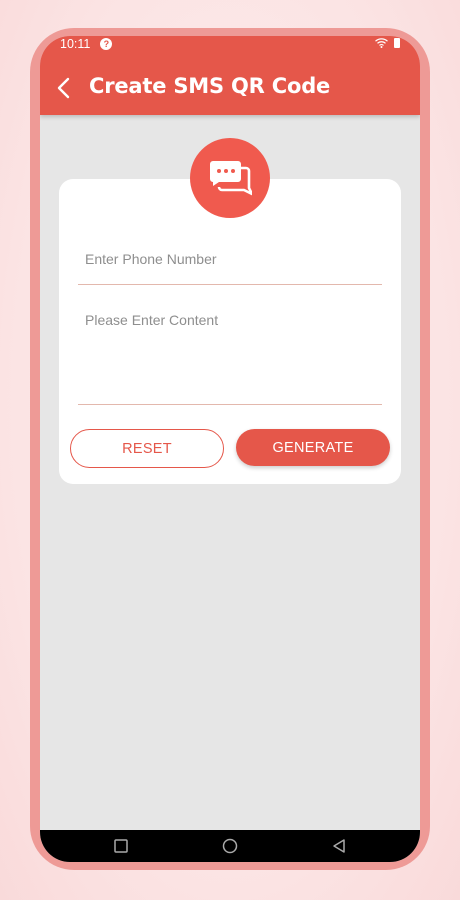 The width and height of the screenshot is (460, 900). What do you see at coordinates (397, 43) in the screenshot?
I see `battery-icon` at bounding box center [397, 43].